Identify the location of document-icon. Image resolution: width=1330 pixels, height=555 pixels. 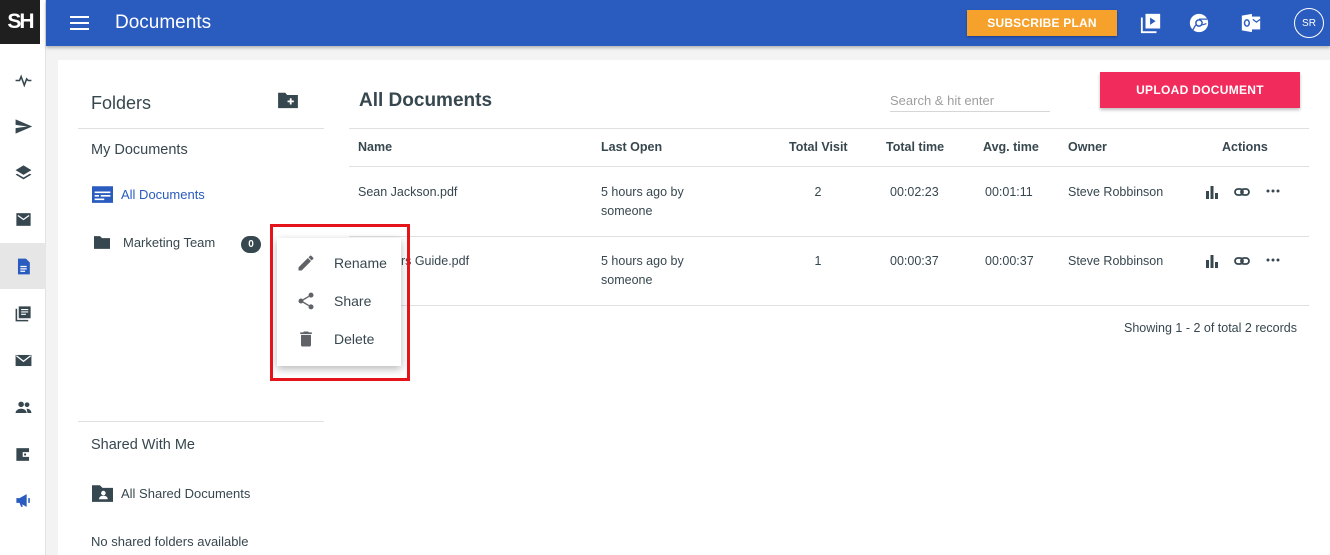
(23, 266).